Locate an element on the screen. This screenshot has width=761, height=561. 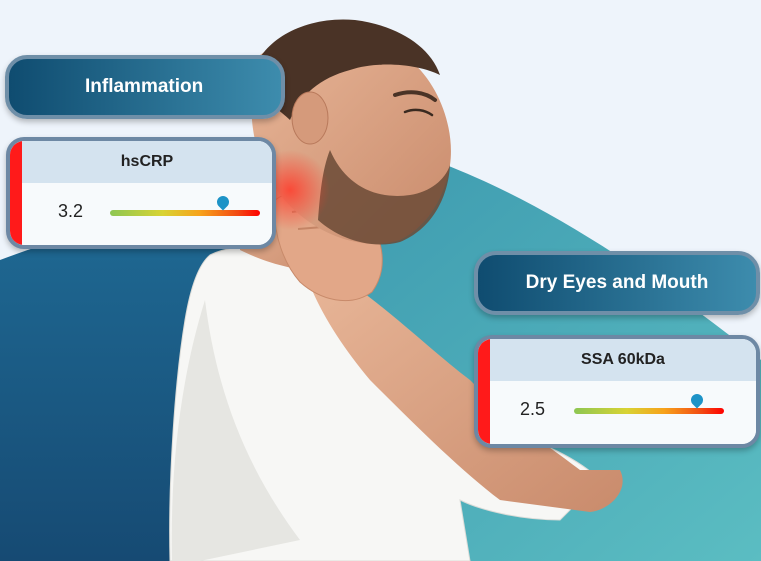
marker-name: hsCRP is located at coordinates (147, 161).